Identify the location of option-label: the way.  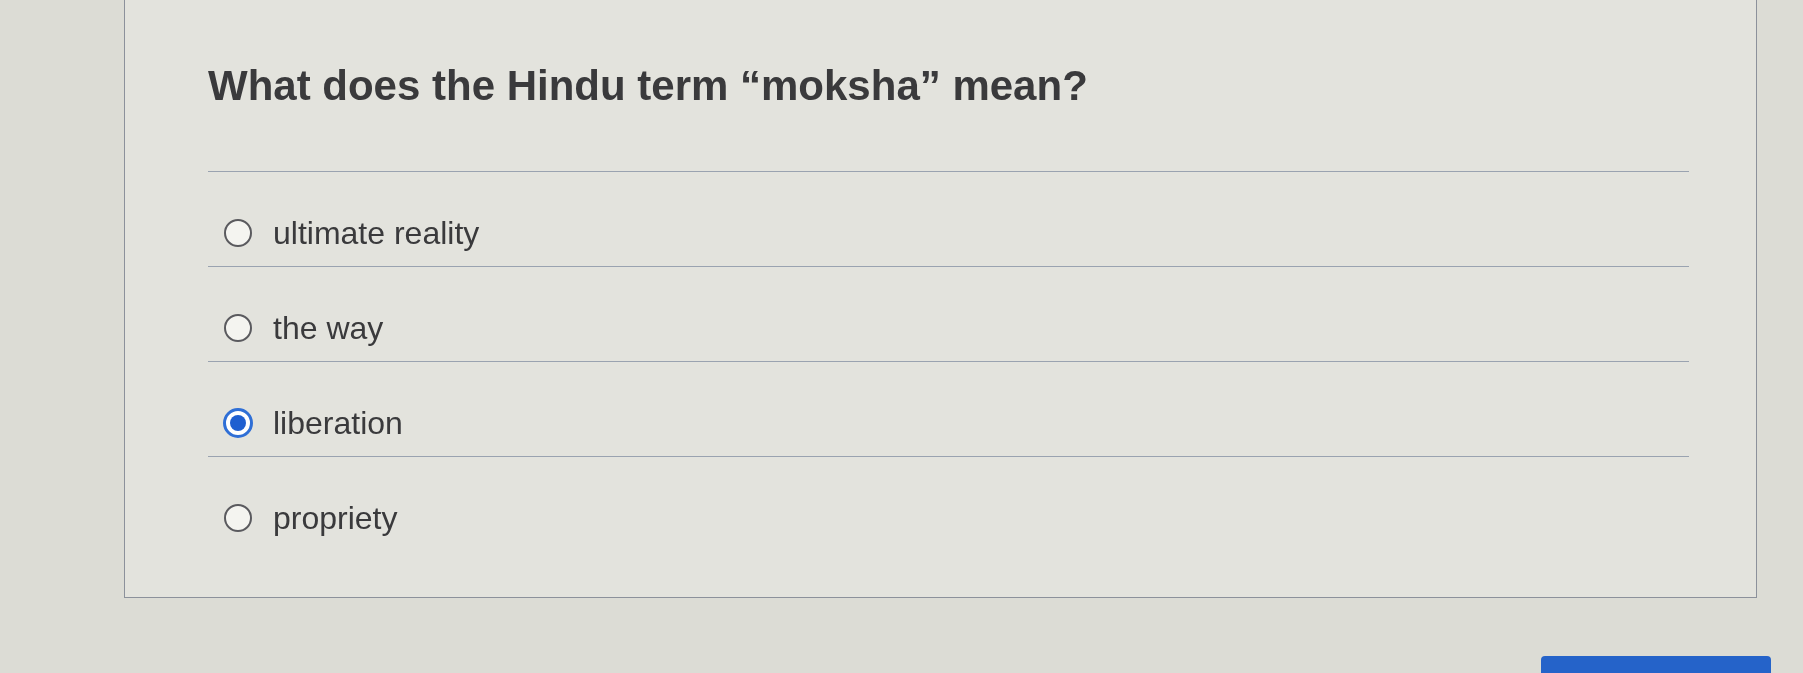
(328, 328).